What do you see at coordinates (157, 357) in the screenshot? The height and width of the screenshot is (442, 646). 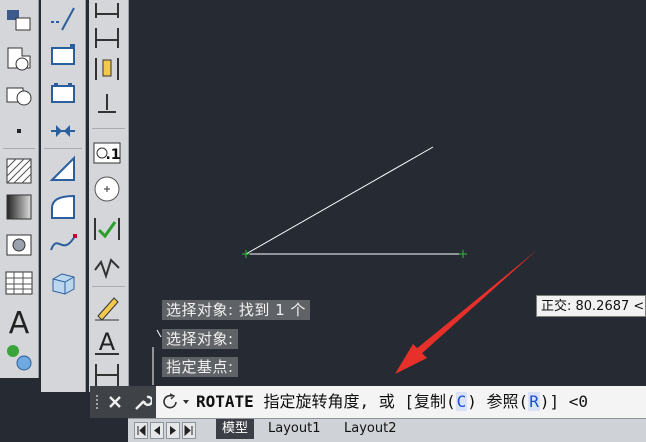 I see `crosshair-cursor` at bounding box center [157, 357].